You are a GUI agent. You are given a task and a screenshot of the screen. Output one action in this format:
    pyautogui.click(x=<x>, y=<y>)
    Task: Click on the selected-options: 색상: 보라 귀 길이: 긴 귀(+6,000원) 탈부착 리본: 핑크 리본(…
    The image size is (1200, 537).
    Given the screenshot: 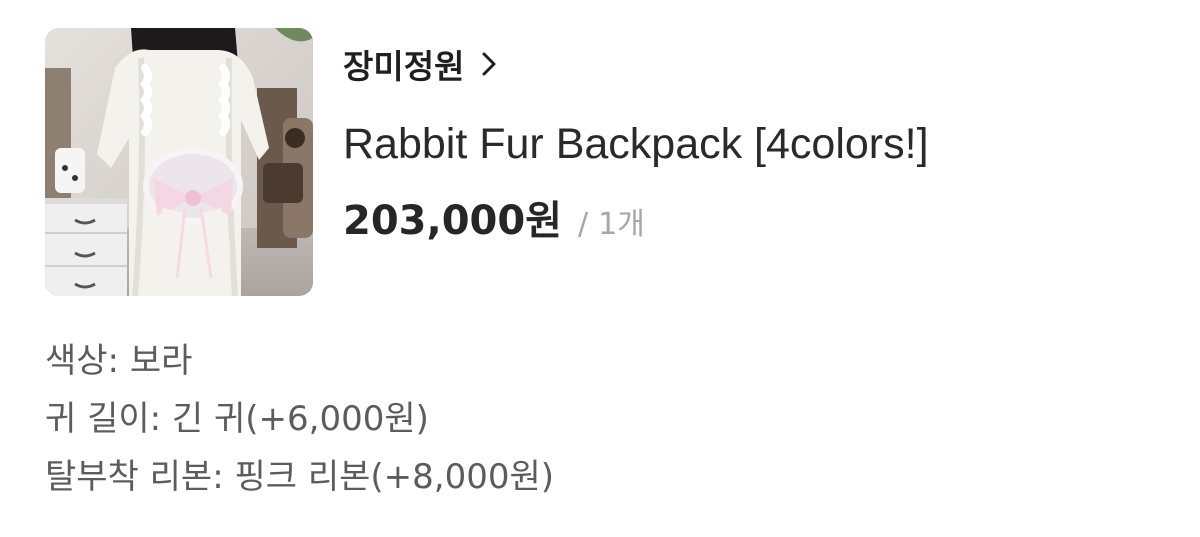 What is the action you would take?
    pyautogui.click(x=299, y=425)
    